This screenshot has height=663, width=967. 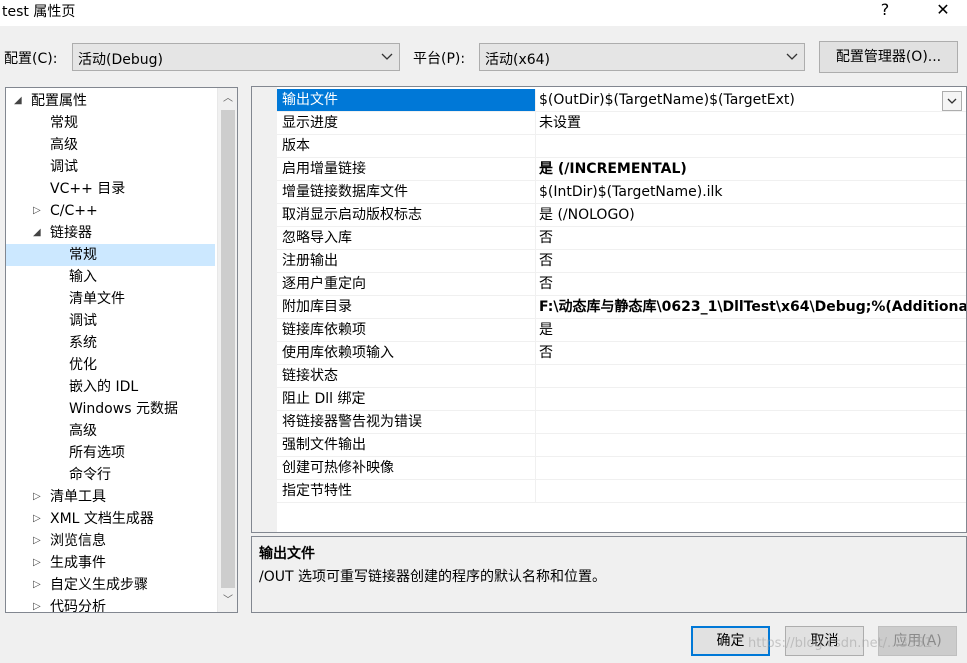 I want to click on config-label: 配置(C):, so click(x=31, y=59).